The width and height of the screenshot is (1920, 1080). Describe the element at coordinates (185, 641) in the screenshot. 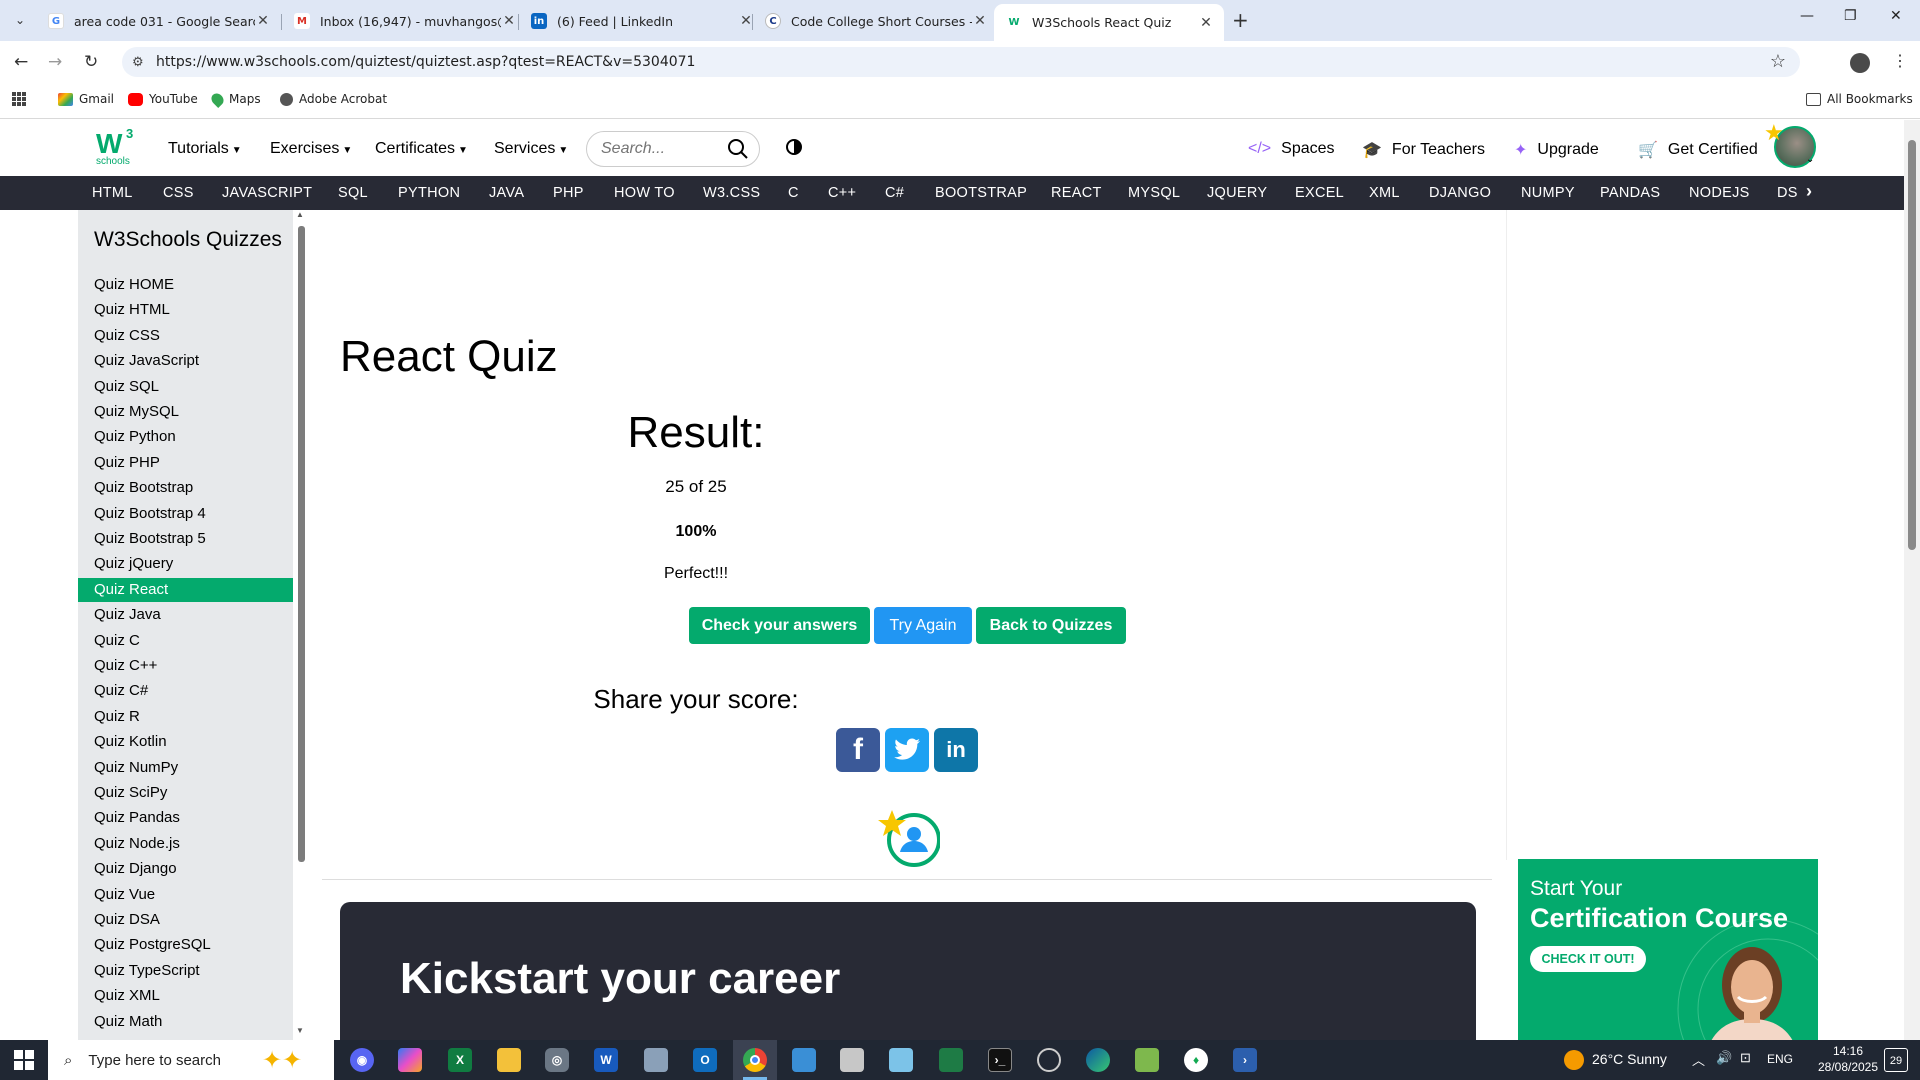

I see `sidebar-item: Quiz C` at that location.